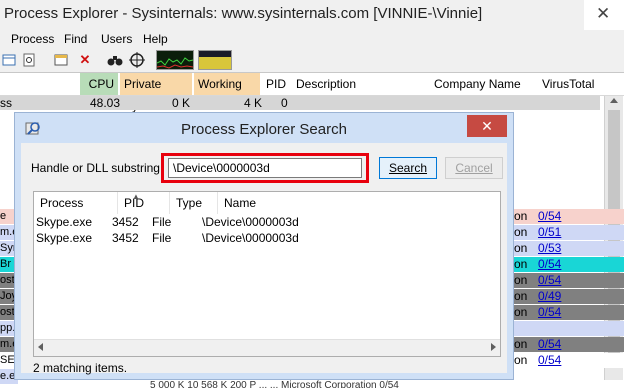 This screenshot has height=388, width=624. Describe the element at coordinates (156, 93) in the screenshot. I see `column-private-bytes: Private Bytes` at that location.